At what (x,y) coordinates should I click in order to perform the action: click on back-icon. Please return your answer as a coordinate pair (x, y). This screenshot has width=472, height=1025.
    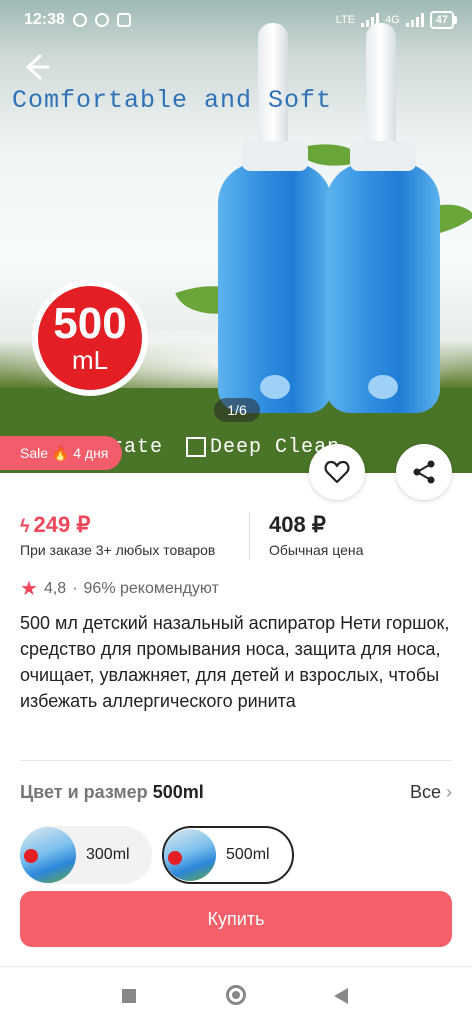
    Looking at the image, I should click on (341, 996).